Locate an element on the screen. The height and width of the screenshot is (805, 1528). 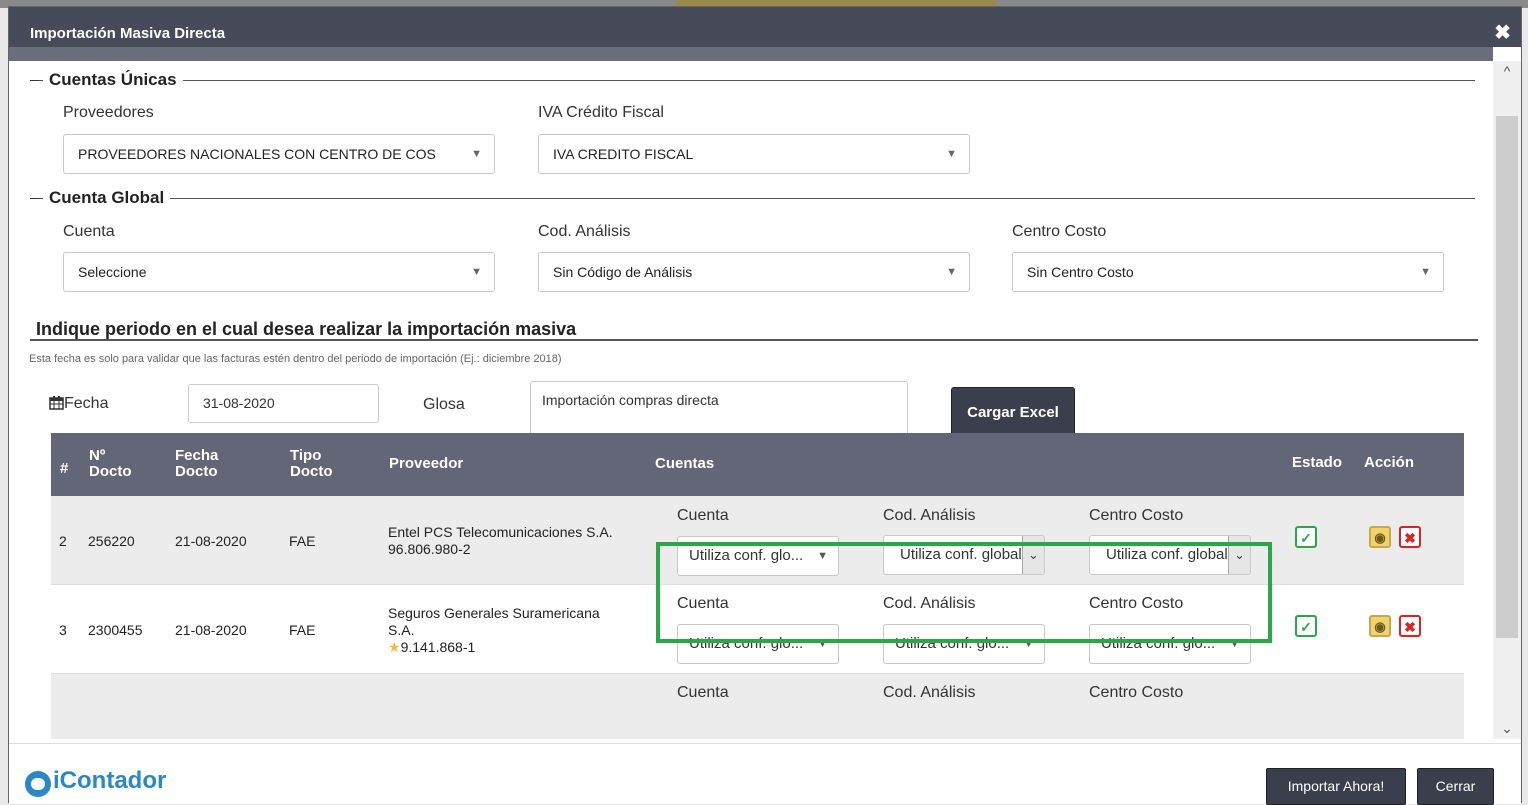
close-icon: ✖ is located at coordinates (1502, 32).